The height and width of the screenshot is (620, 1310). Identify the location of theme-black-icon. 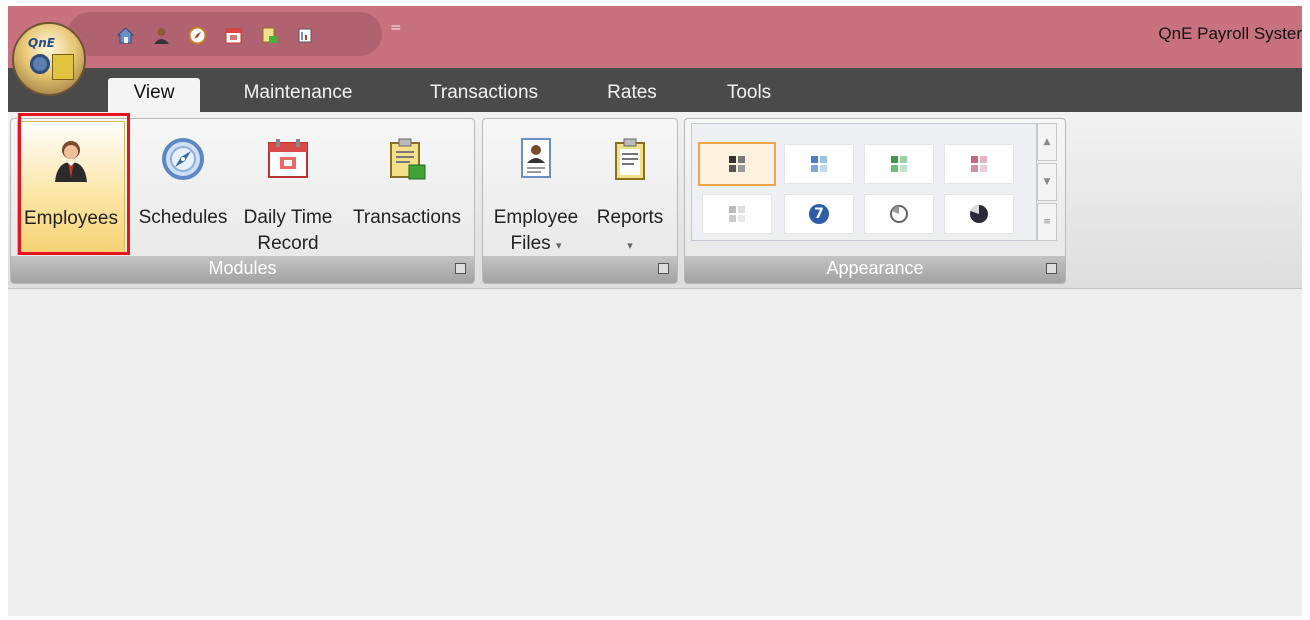
(737, 164).